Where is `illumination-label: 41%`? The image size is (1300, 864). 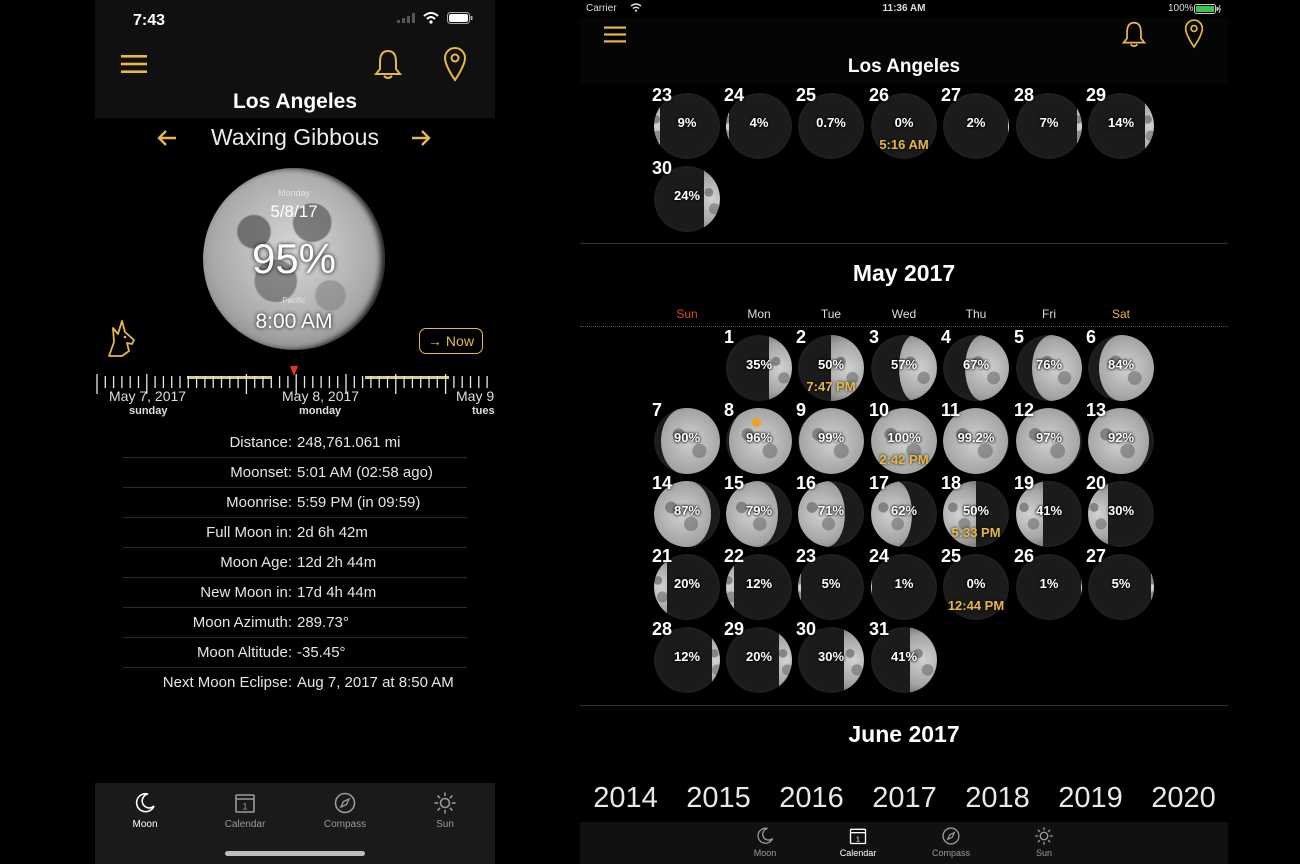
illumination-label: 41% is located at coordinates (1049, 510).